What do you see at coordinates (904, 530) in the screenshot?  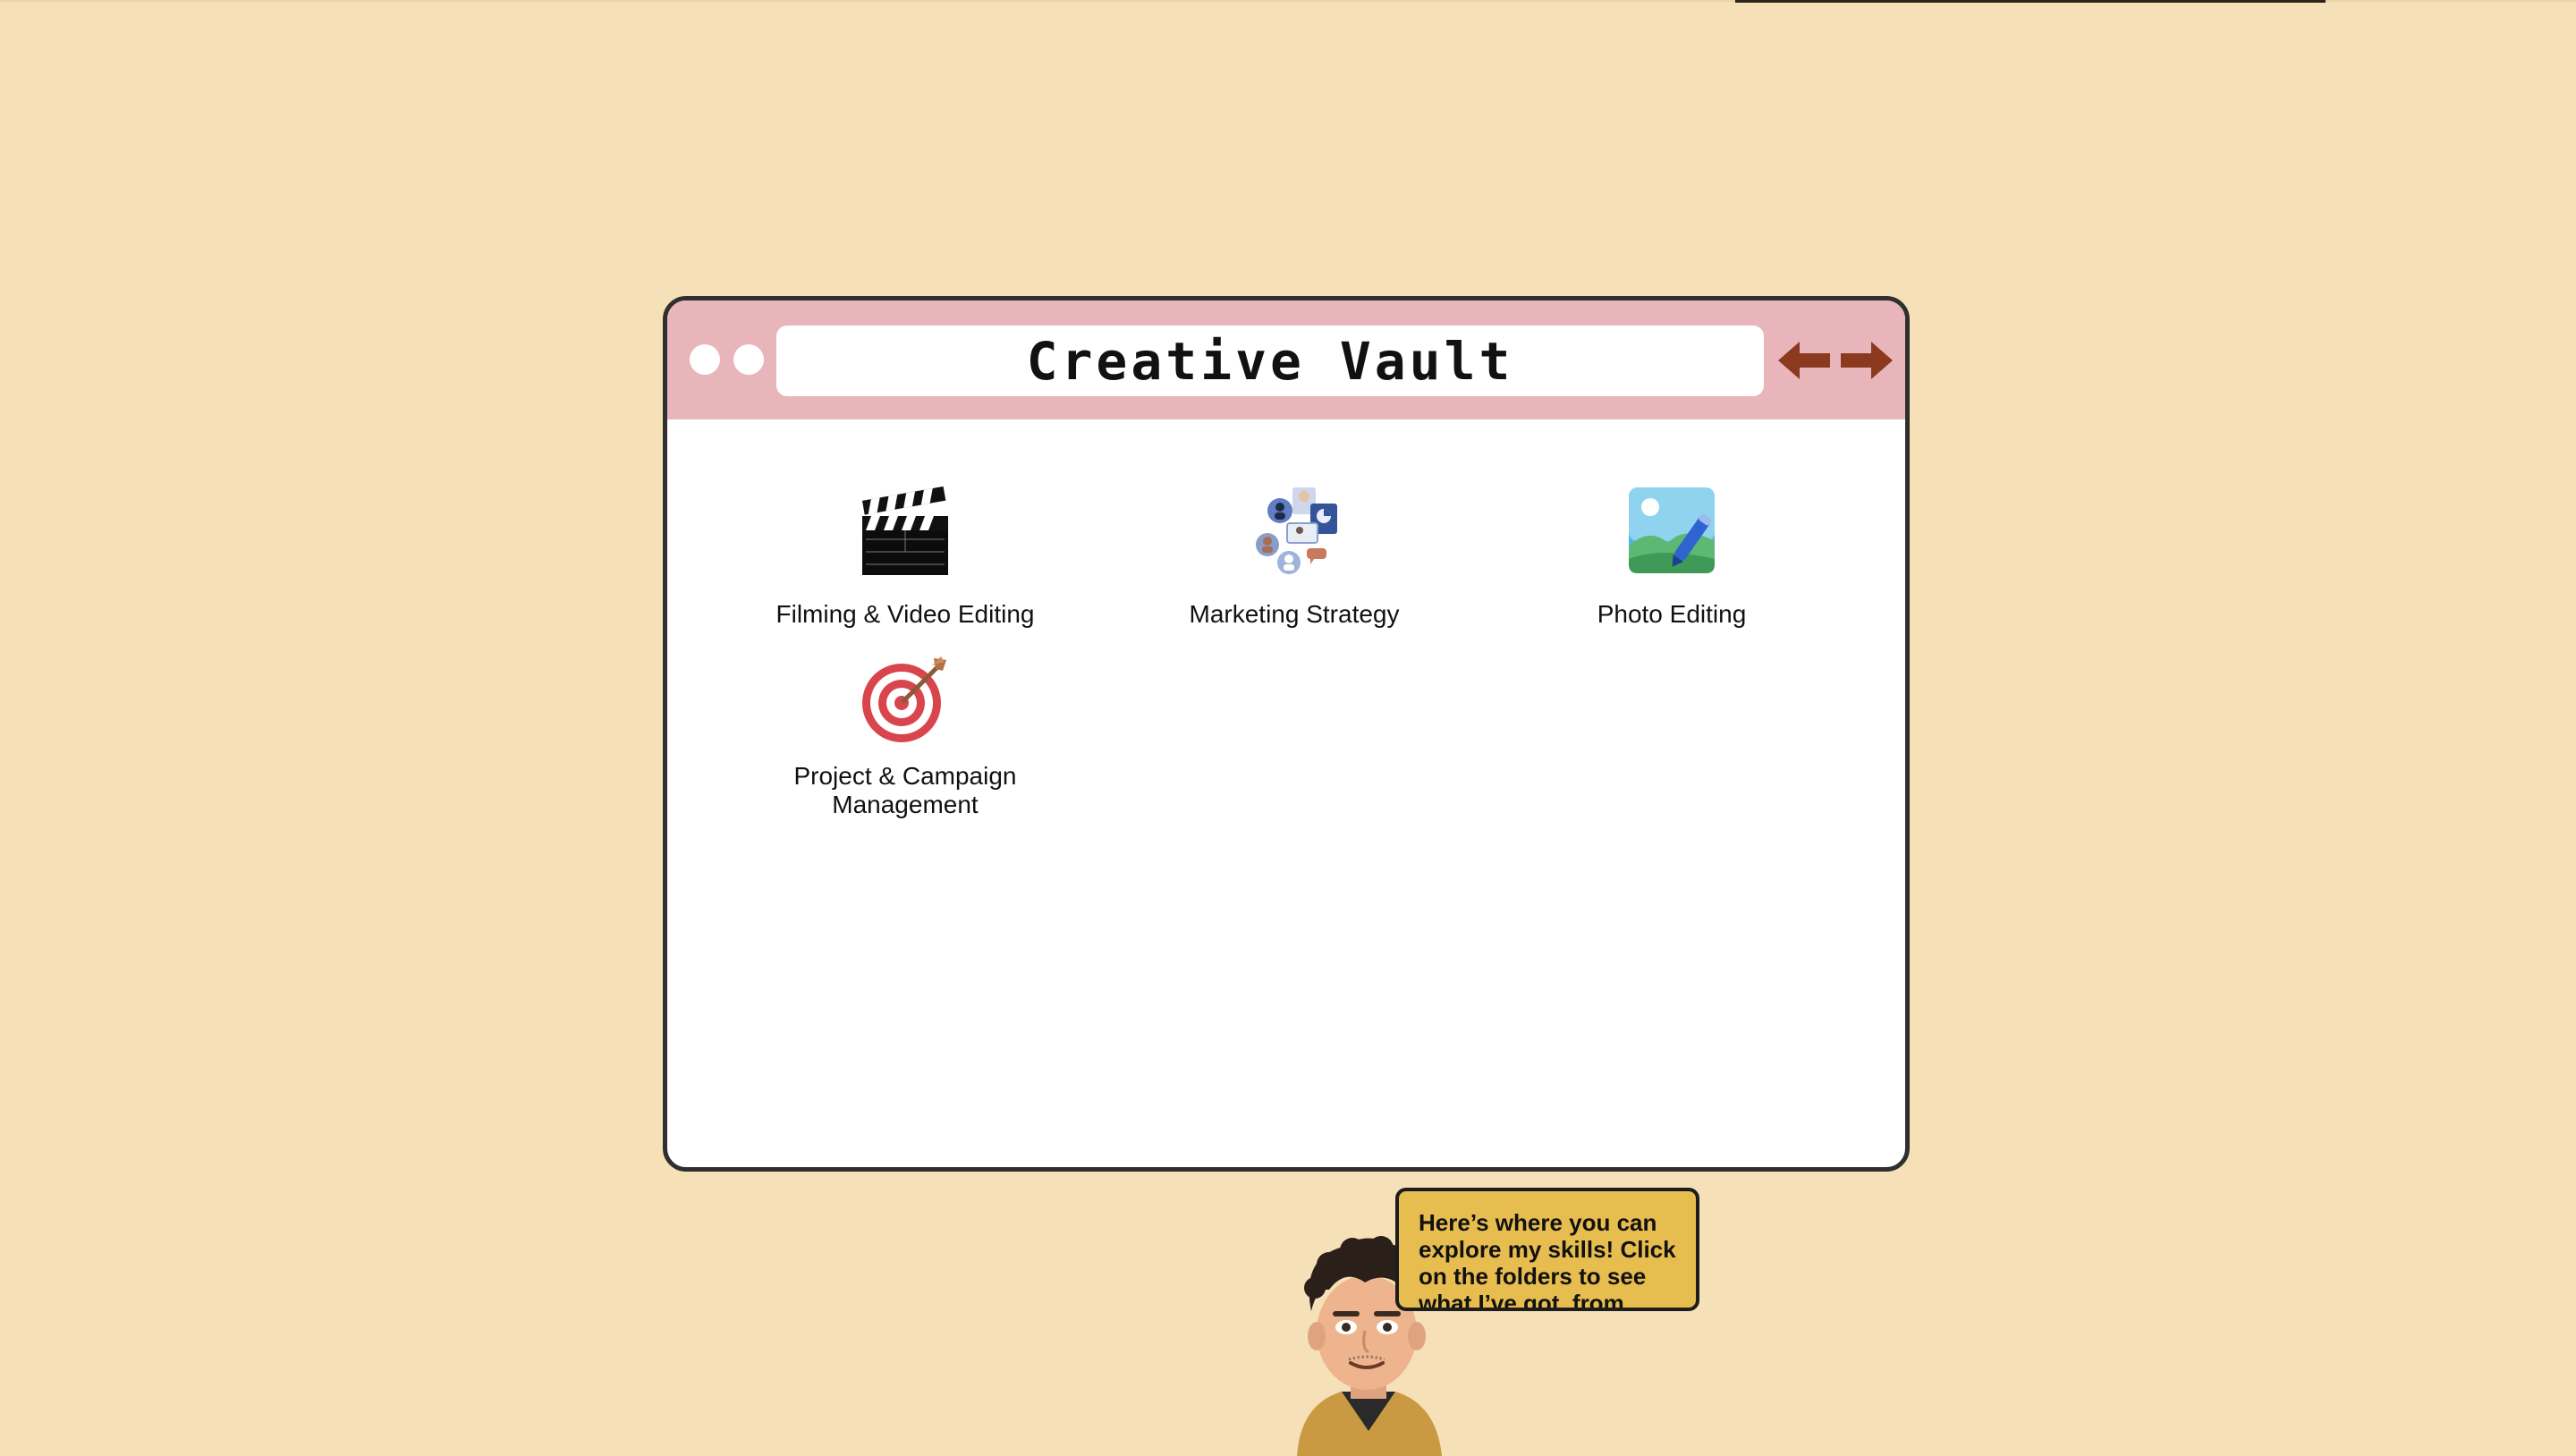 I see `clapperboard-icon` at bounding box center [904, 530].